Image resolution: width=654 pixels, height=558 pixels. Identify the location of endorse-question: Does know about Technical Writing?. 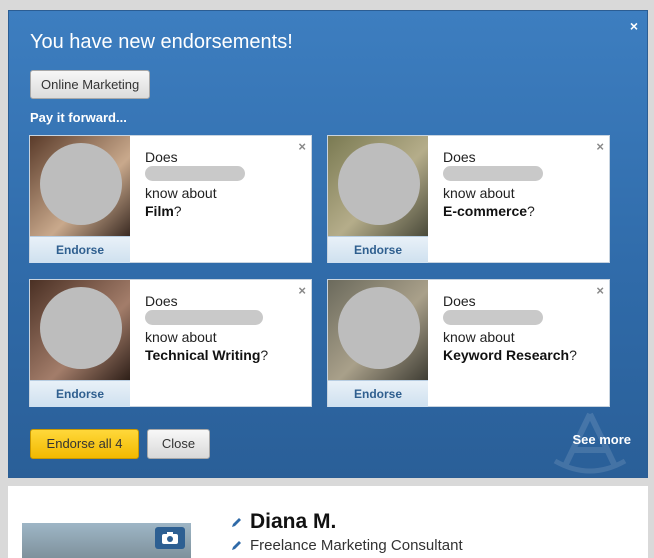
(206, 328).